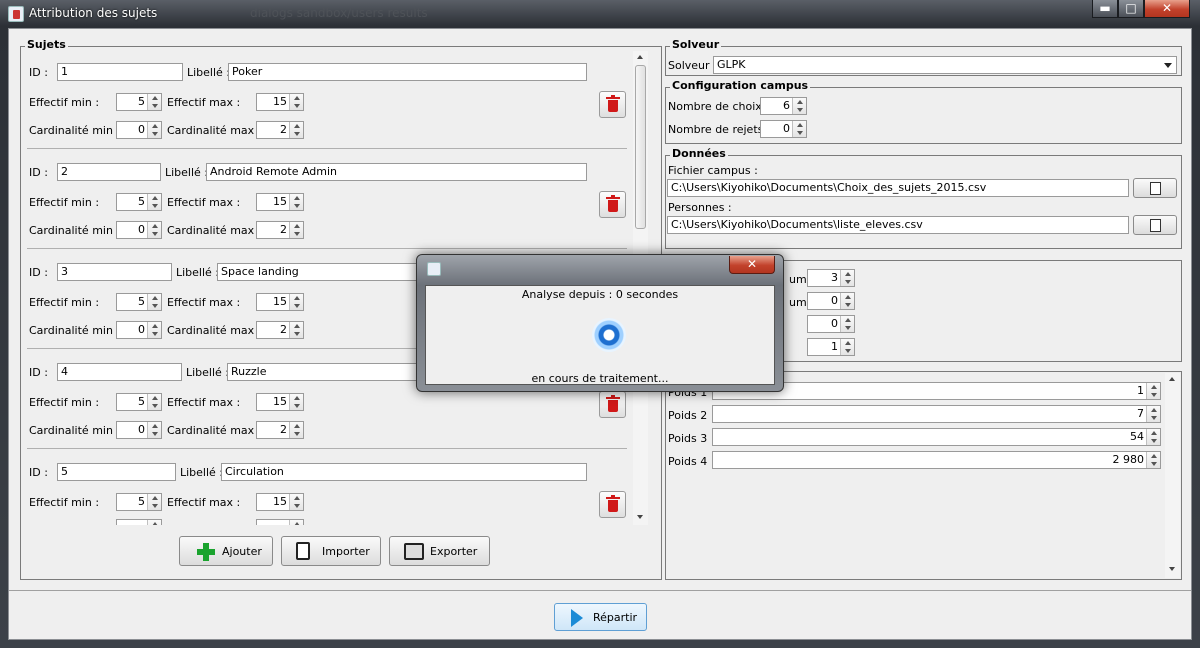 This screenshot has width=1200, height=648. Describe the element at coordinates (936, 414) in the screenshot. I see `poids-spinner: 7` at that location.